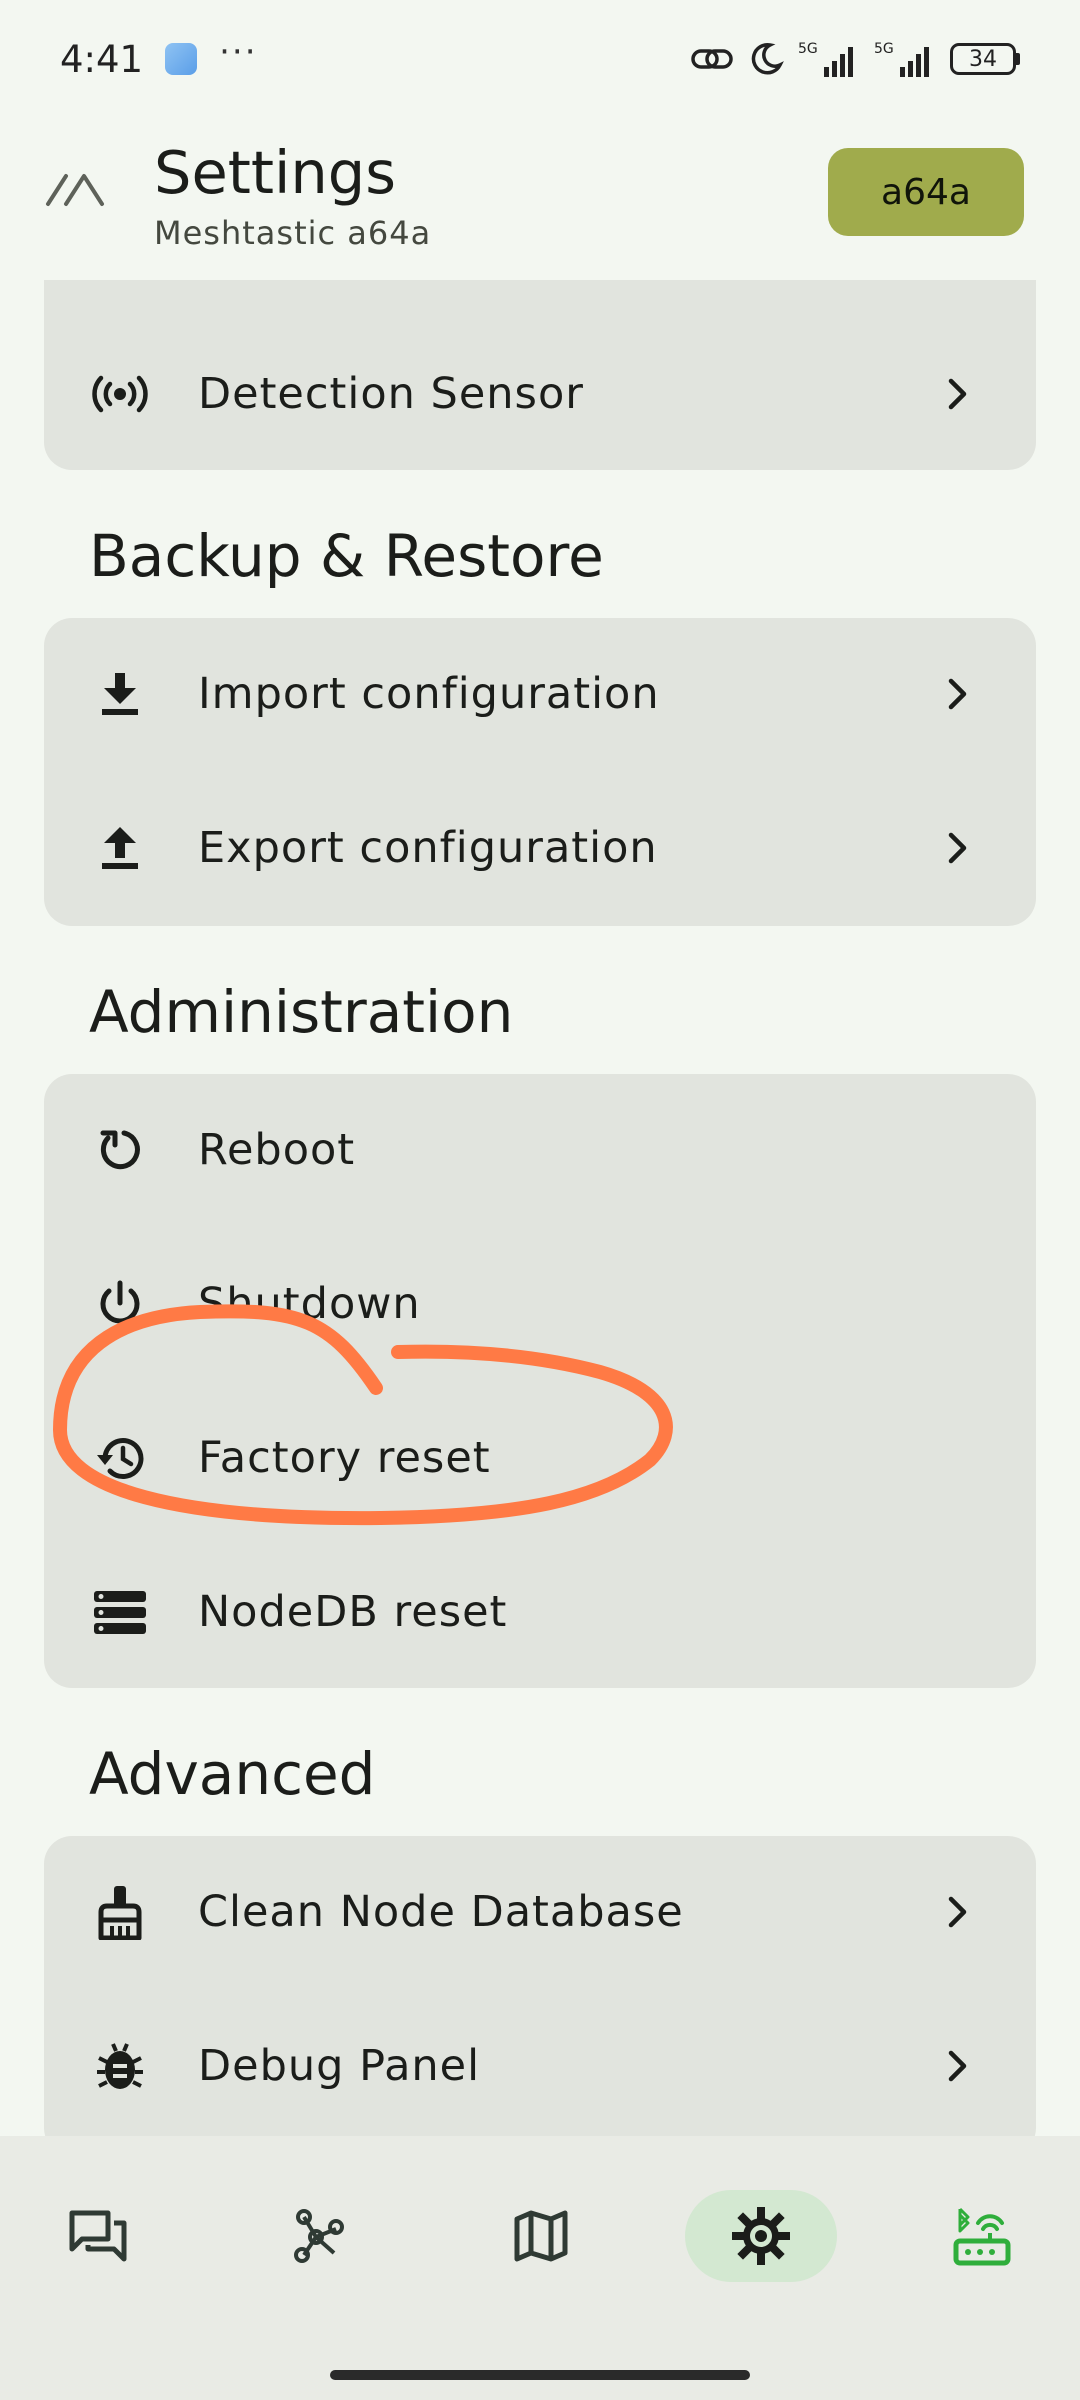 This screenshot has width=1080, height=2400. I want to click on sensors-icon, so click(120, 394).